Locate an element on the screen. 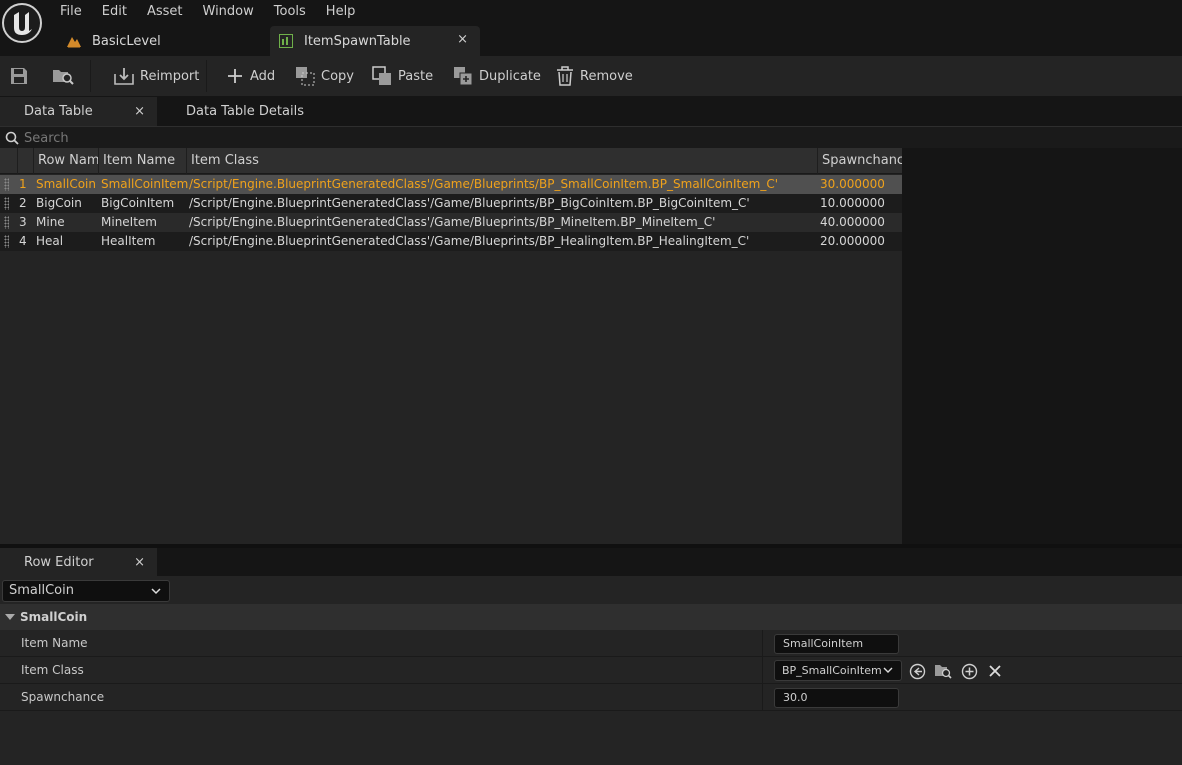 Image resolution: width=1182 pixels, height=765 pixels. item-name-field: SmallCoinItem is located at coordinates (836, 644).